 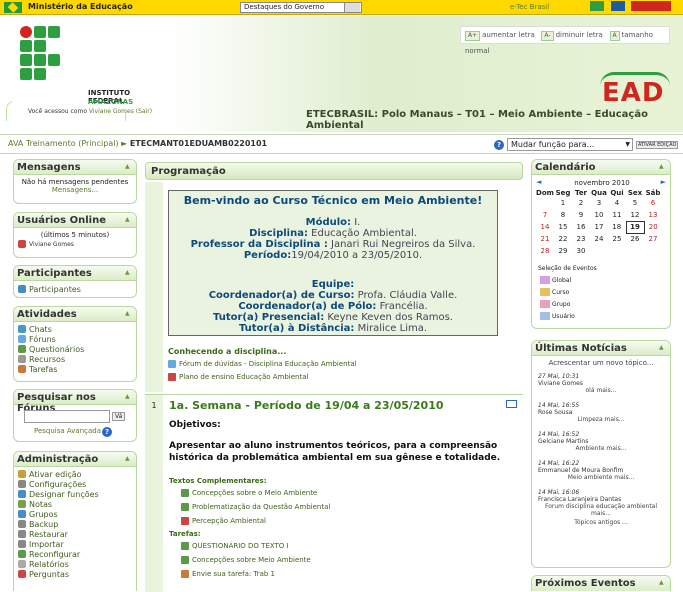 What do you see at coordinates (617, 239) in the screenshot?
I see `calendar-day: 25` at bounding box center [617, 239].